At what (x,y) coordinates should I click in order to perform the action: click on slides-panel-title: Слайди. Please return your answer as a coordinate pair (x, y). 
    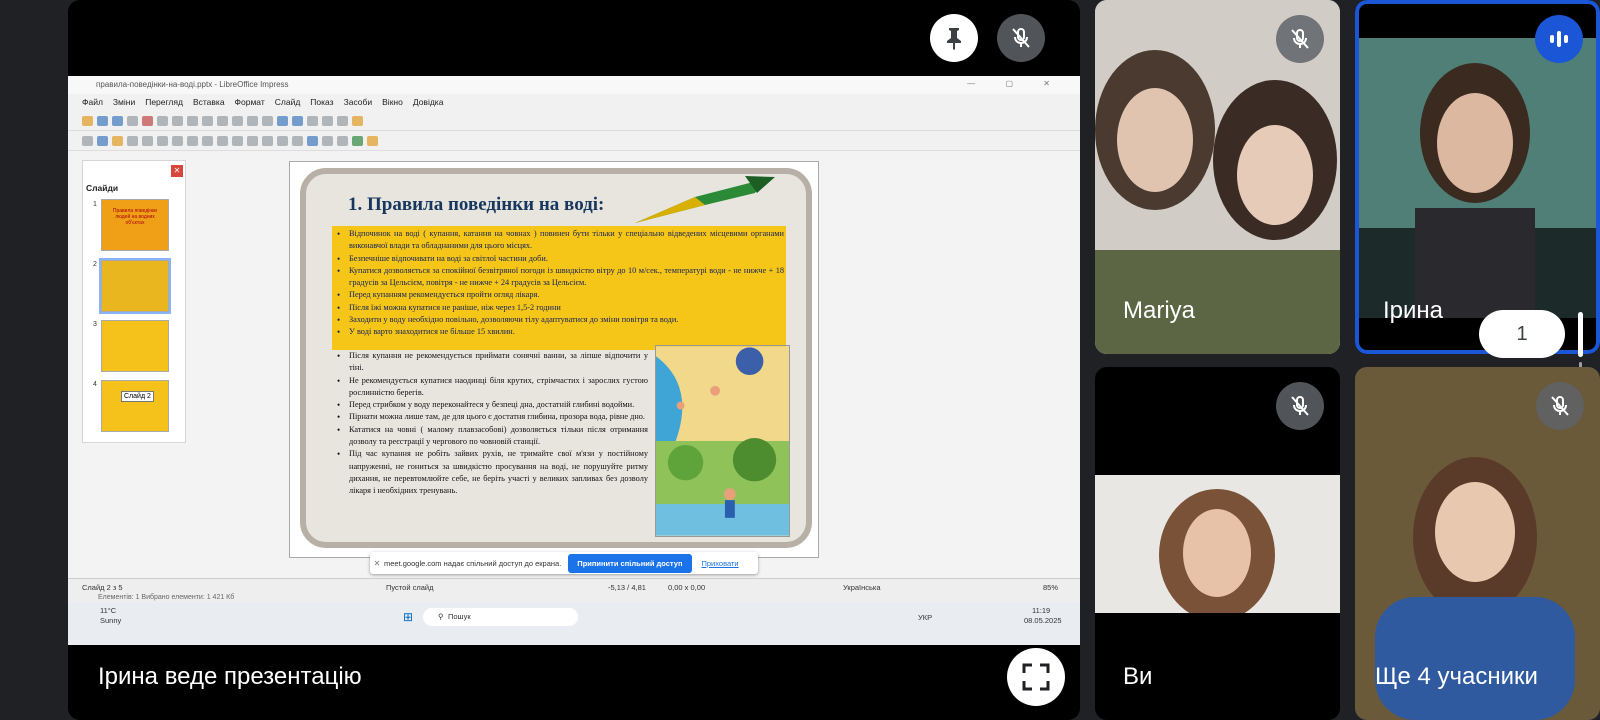
    Looking at the image, I should click on (102, 188).